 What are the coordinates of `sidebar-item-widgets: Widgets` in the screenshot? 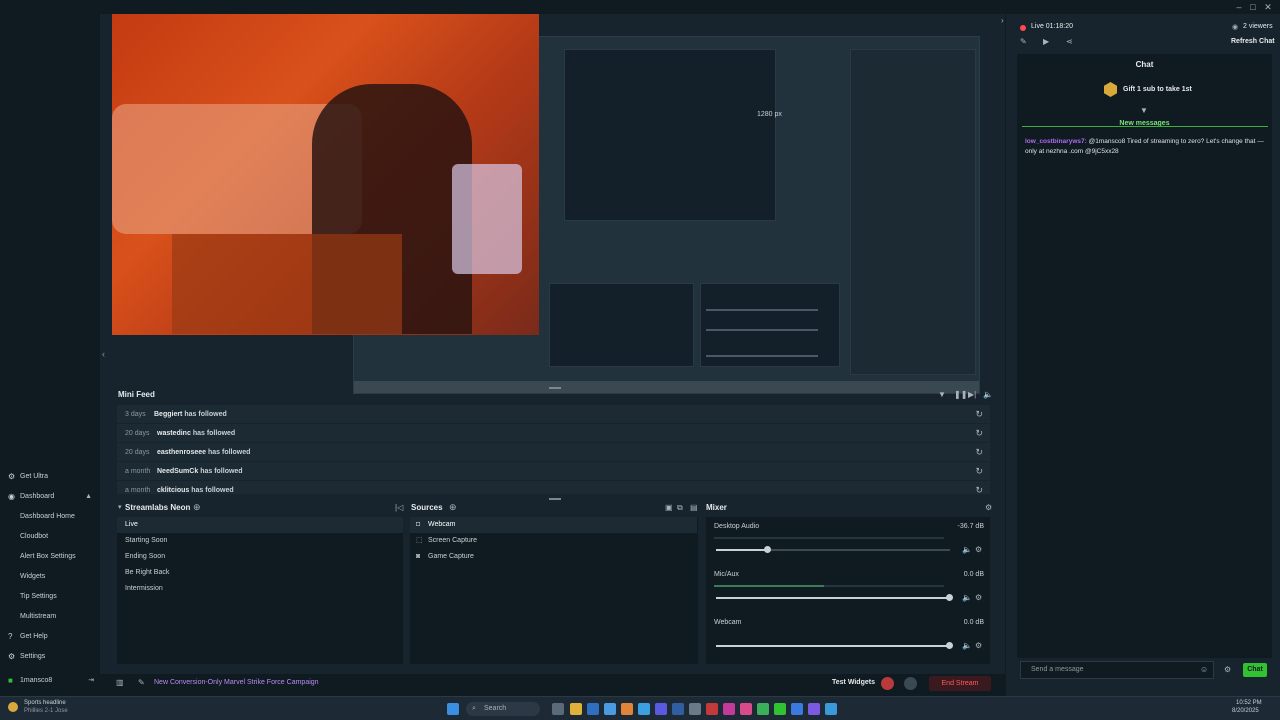 It's located at (50, 577).